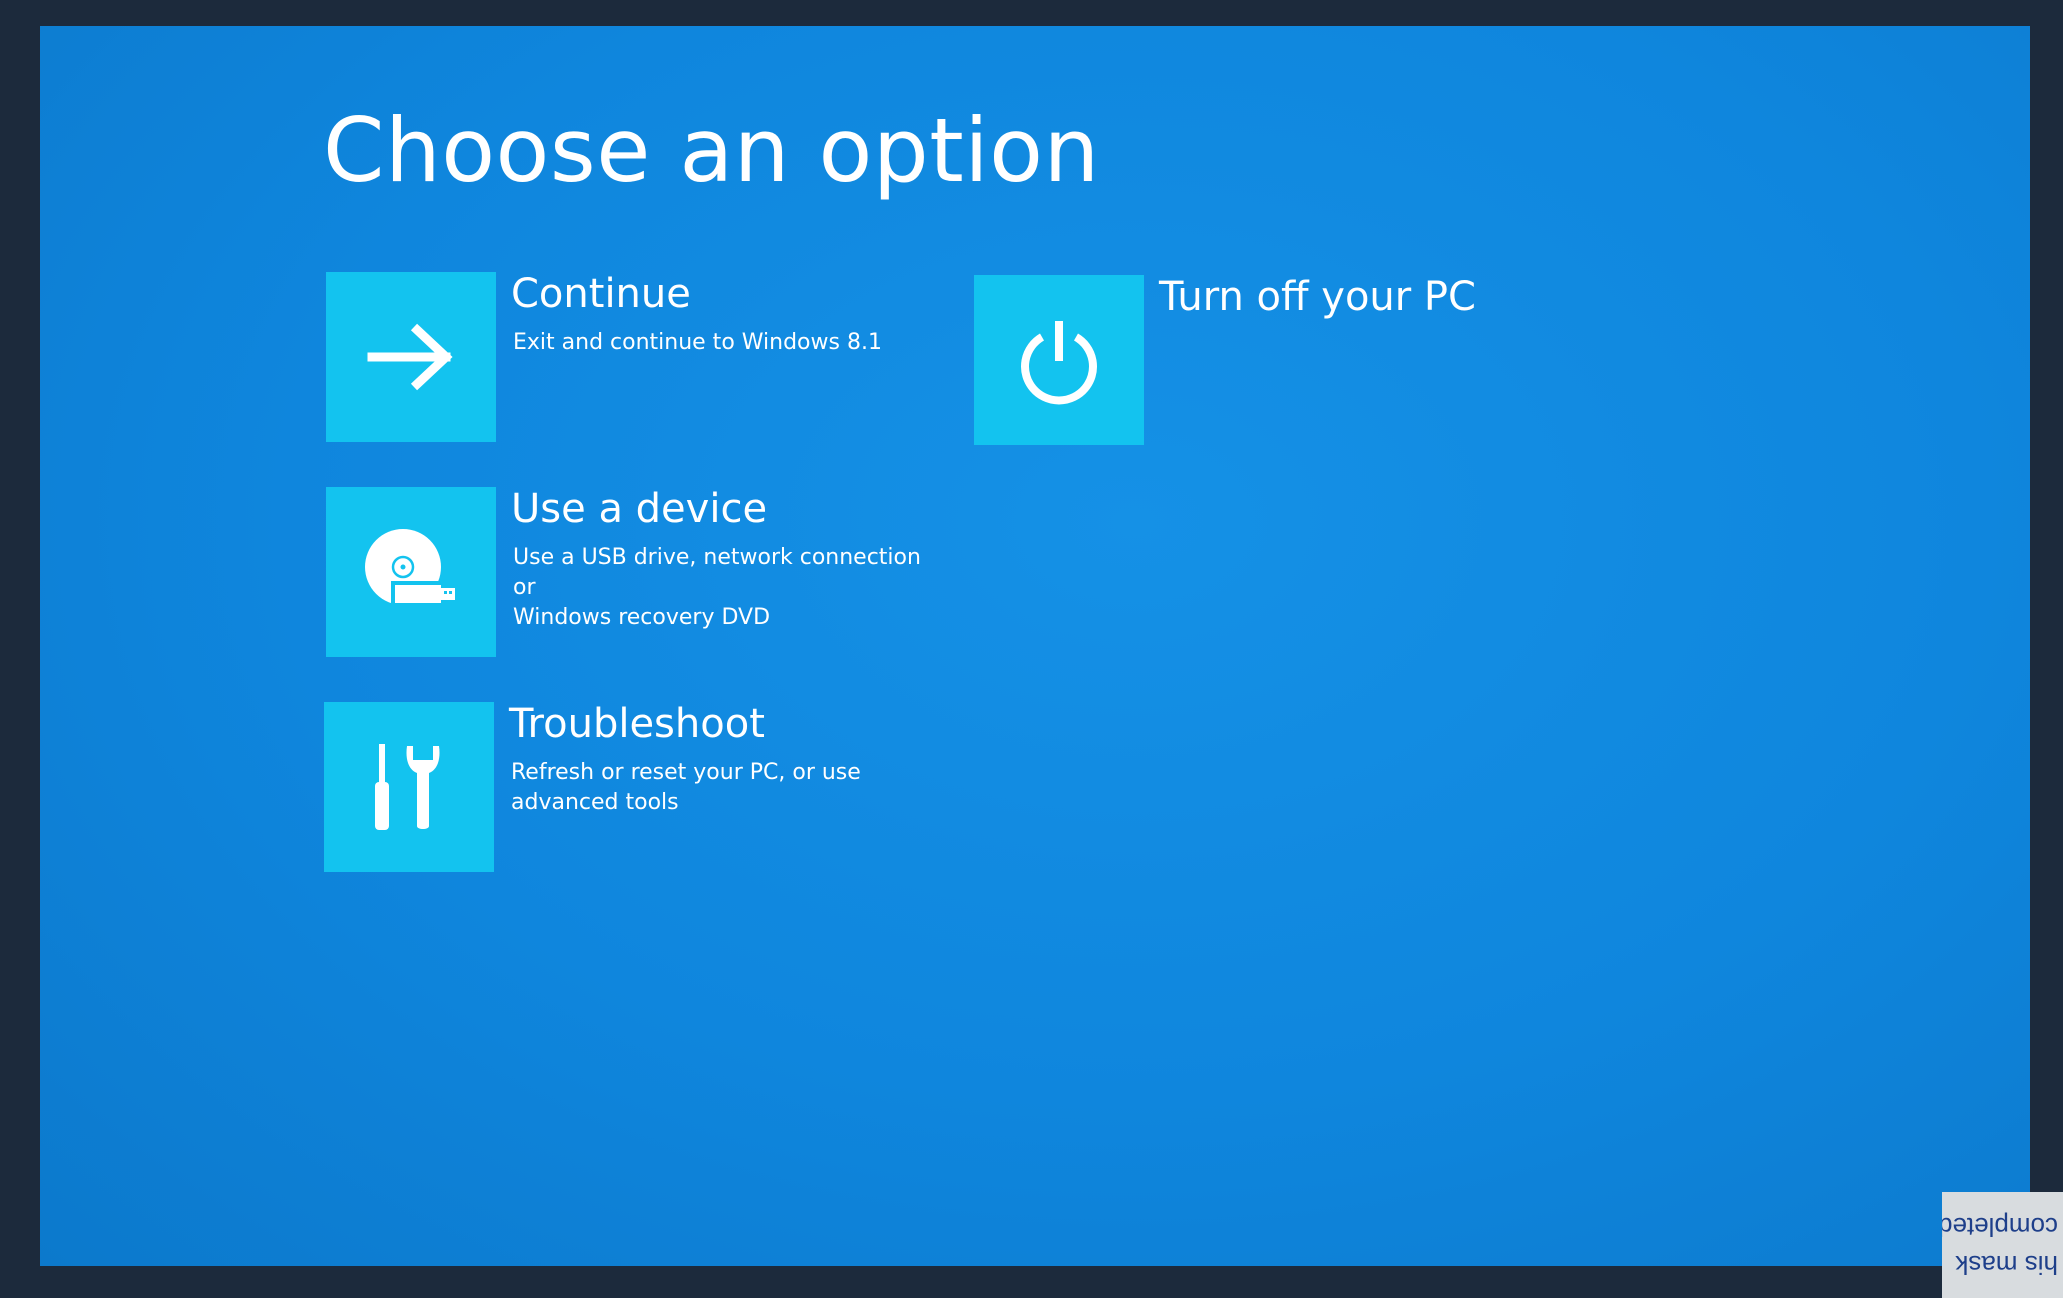 This screenshot has height=1298, width=2063. I want to click on continue-tile, so click(411, 357).